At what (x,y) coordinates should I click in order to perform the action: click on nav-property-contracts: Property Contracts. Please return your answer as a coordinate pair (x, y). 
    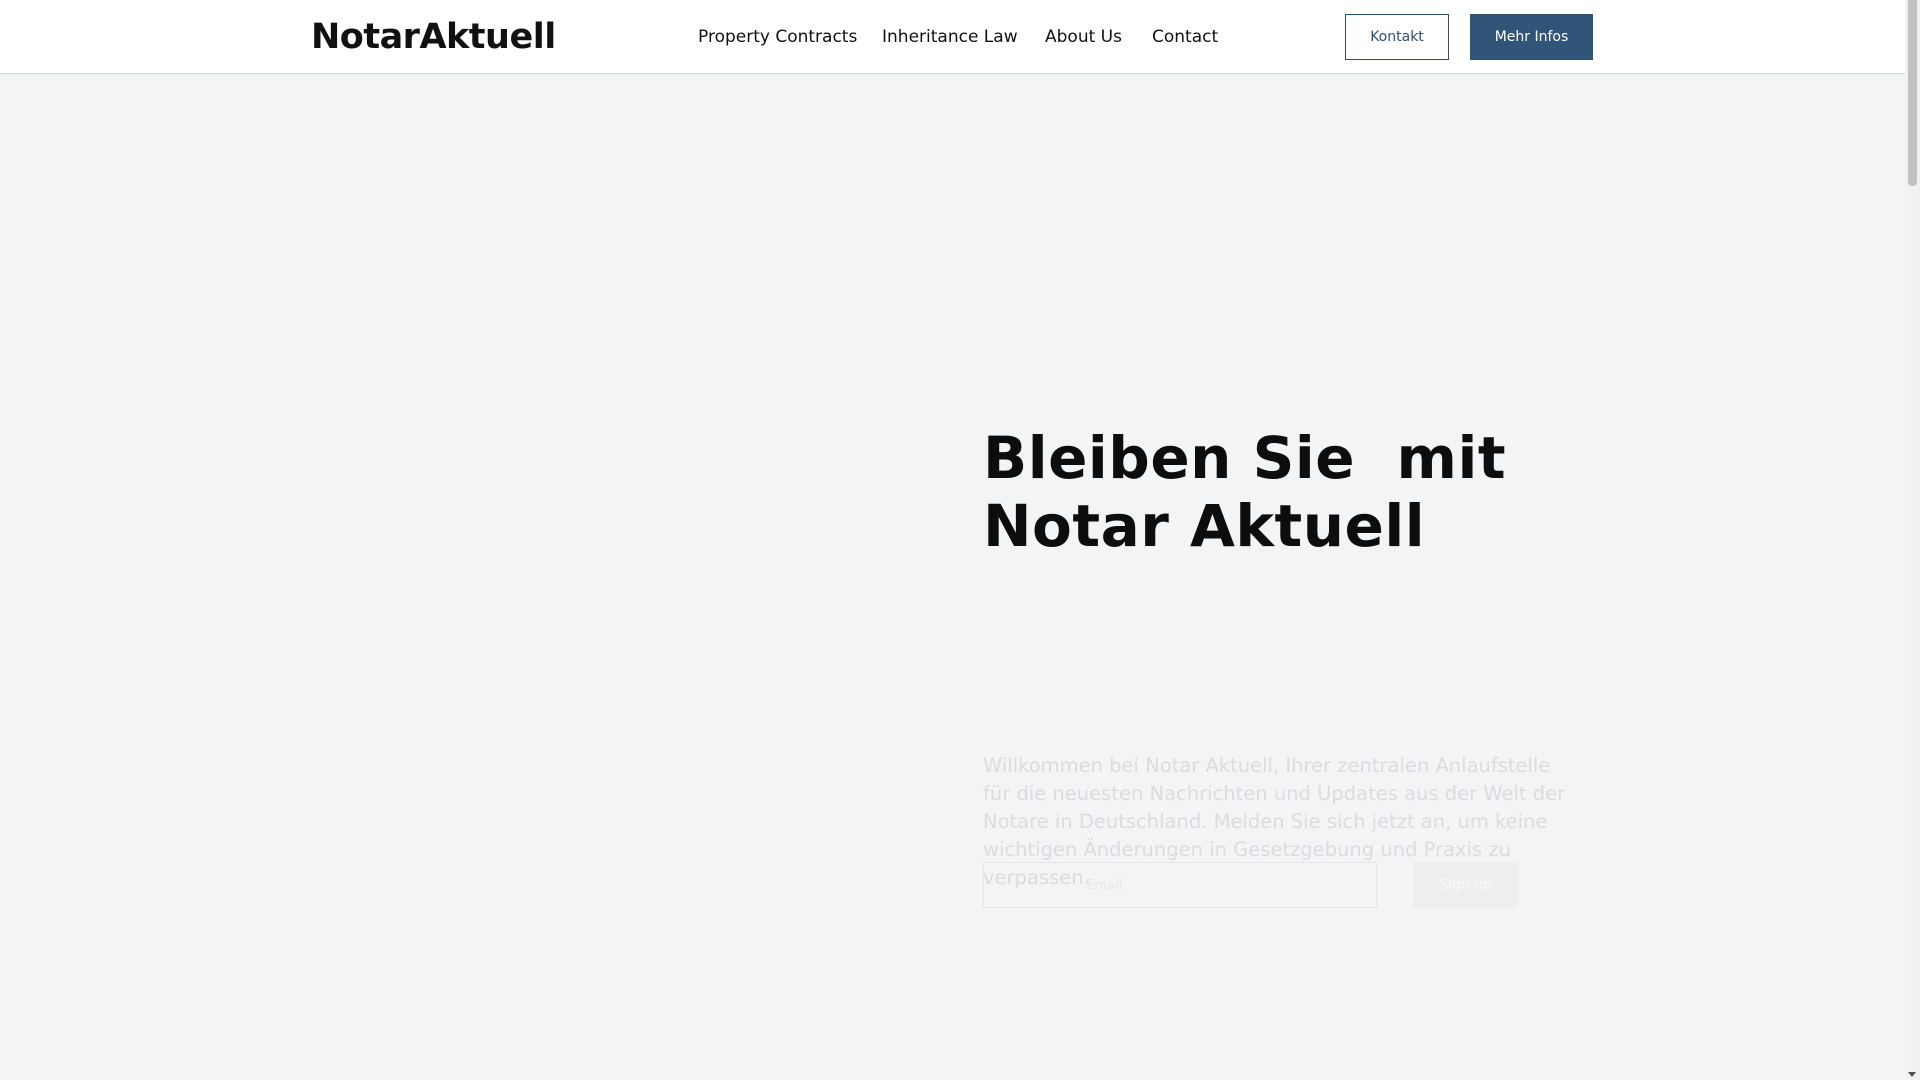
    Looking at the image, I should click on (777, 37).